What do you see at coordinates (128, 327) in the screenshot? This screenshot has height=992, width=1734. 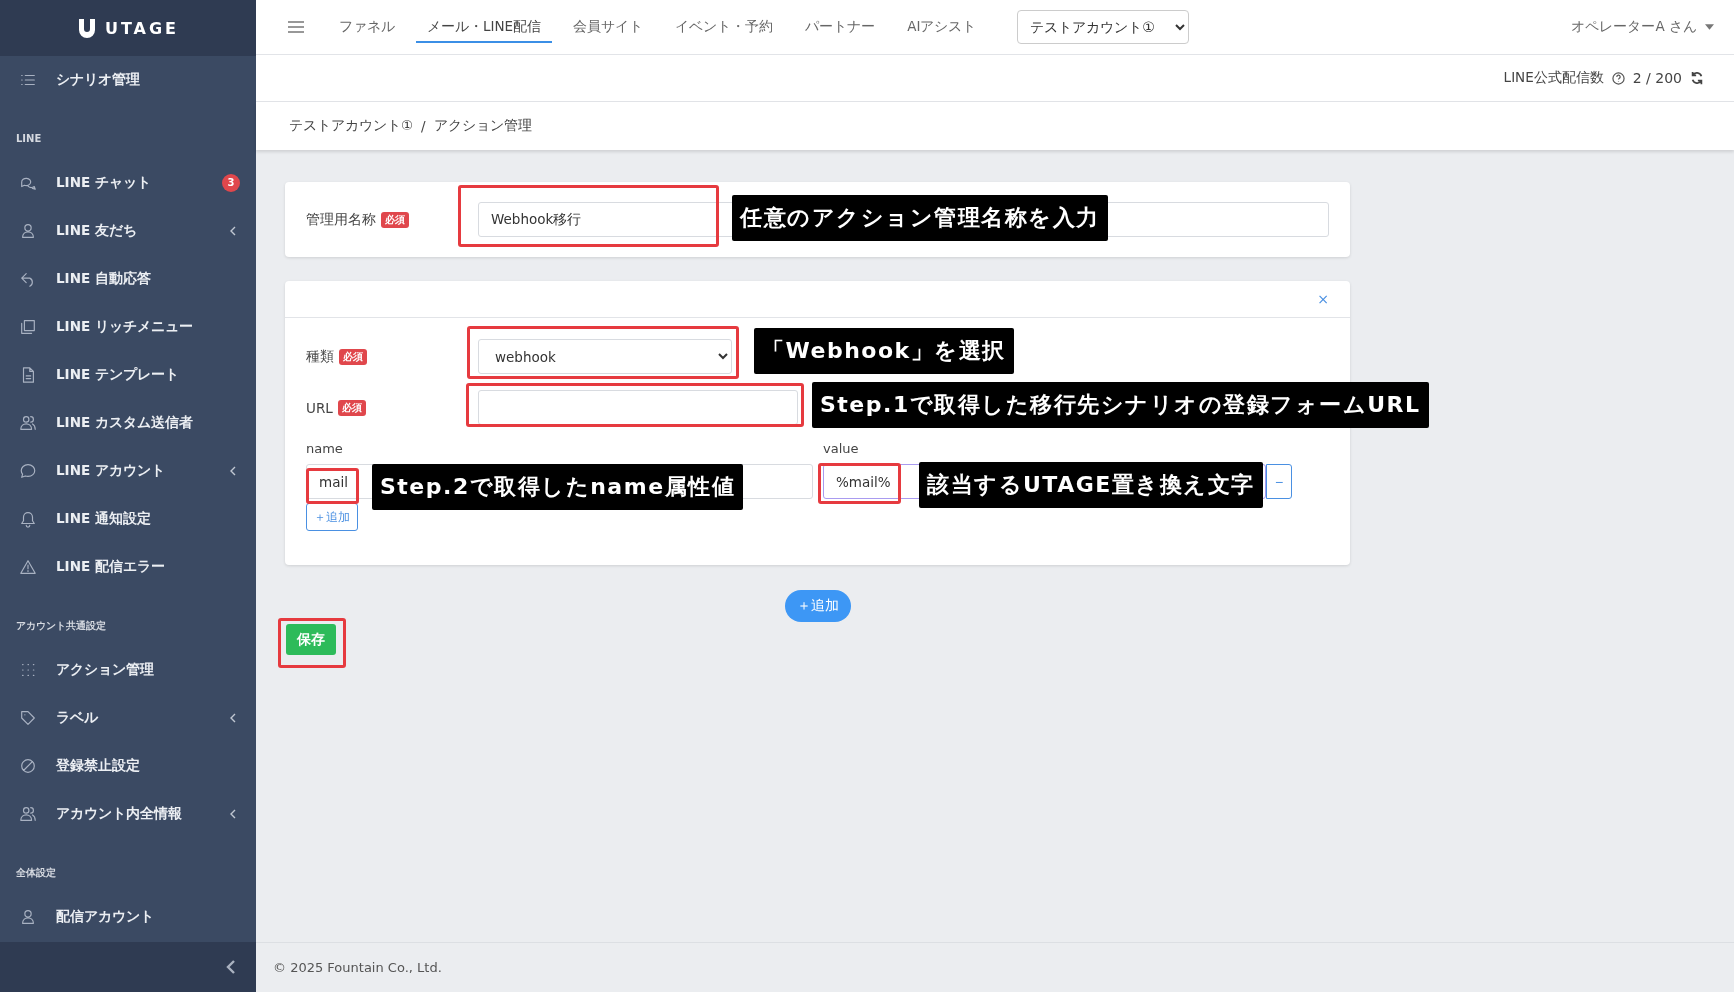 I see `sidebar-item: LINE リッチメニュー` at bounding box center [128, 327].